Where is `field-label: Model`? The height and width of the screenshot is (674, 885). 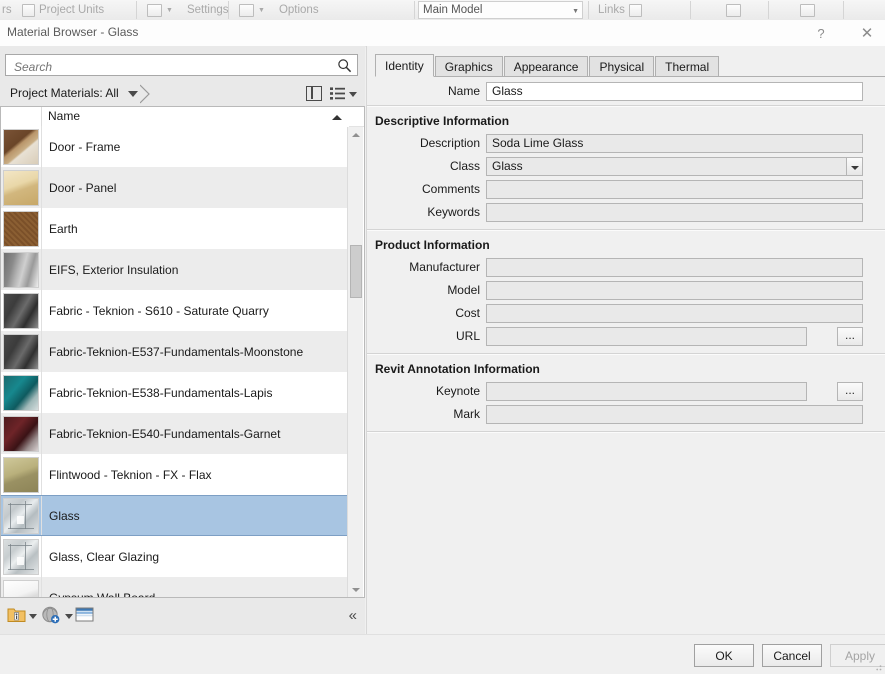
field-label: Model is located at coordinates (463, 290).